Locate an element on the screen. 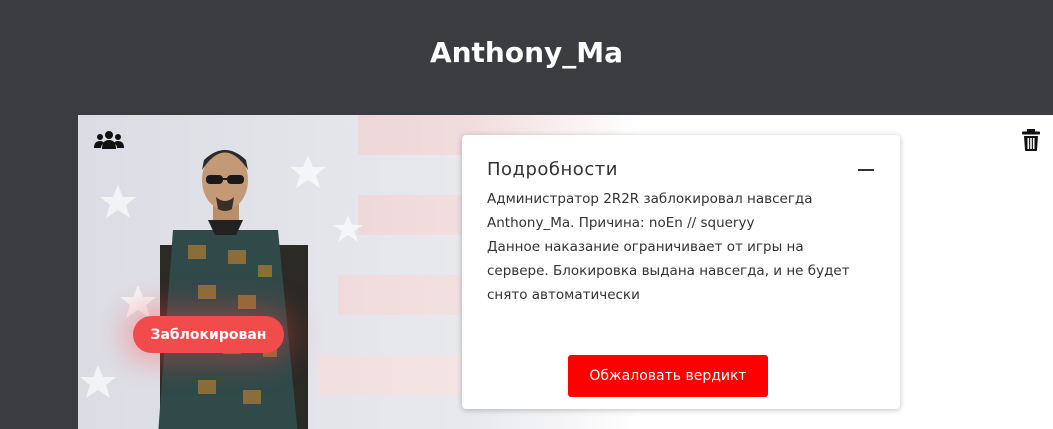 Image resolution: width=1053 pixels, height=429 pixels. trash-icon is located at coordinates (1031, 140).